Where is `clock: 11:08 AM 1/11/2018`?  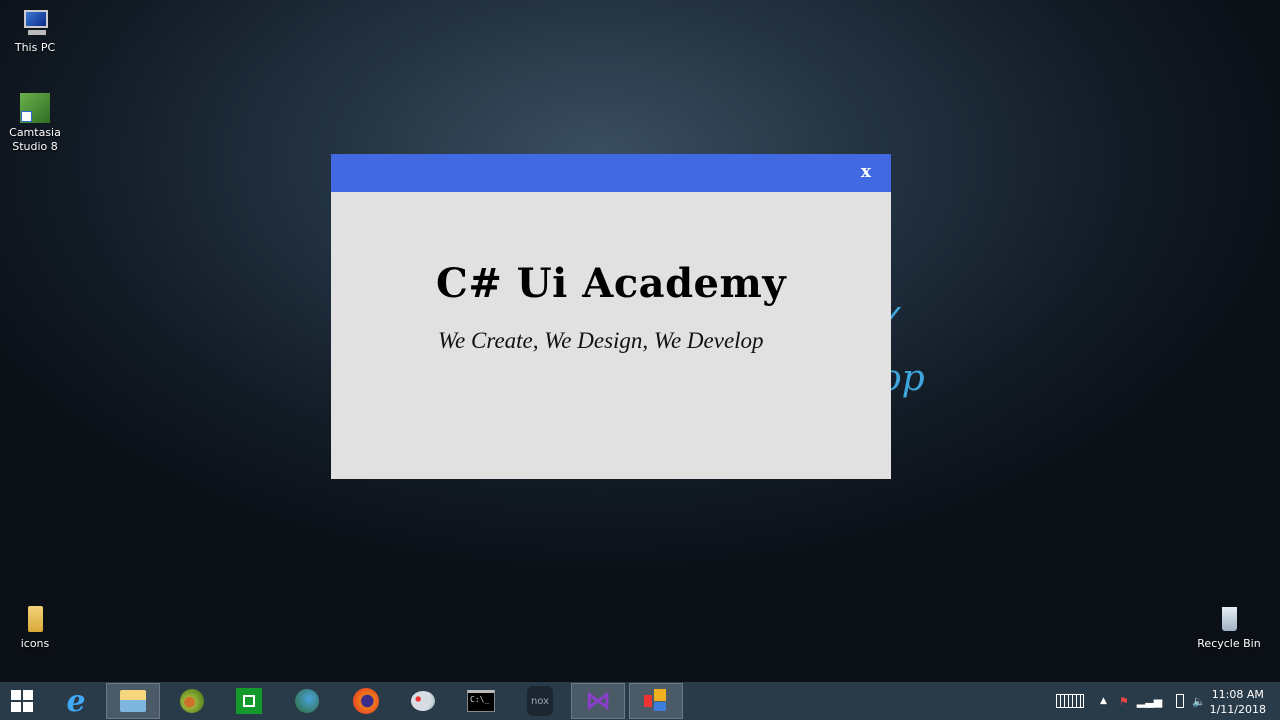
clock: 11:08 AM 1/11/2018 is located at coordinates (1238, 702).